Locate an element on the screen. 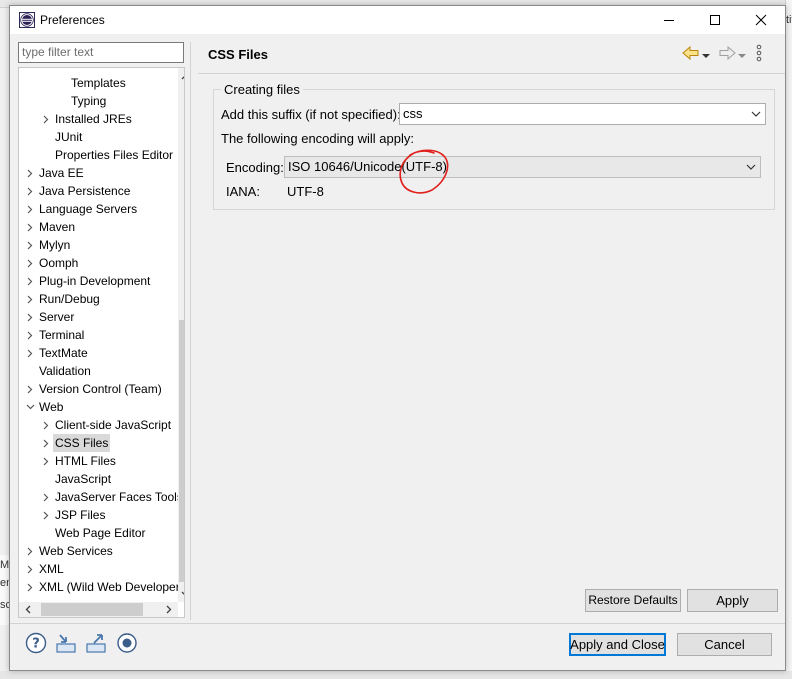 This screenshot has height=679, width=792. view-menu-icon is located at coordinates (759, 54).